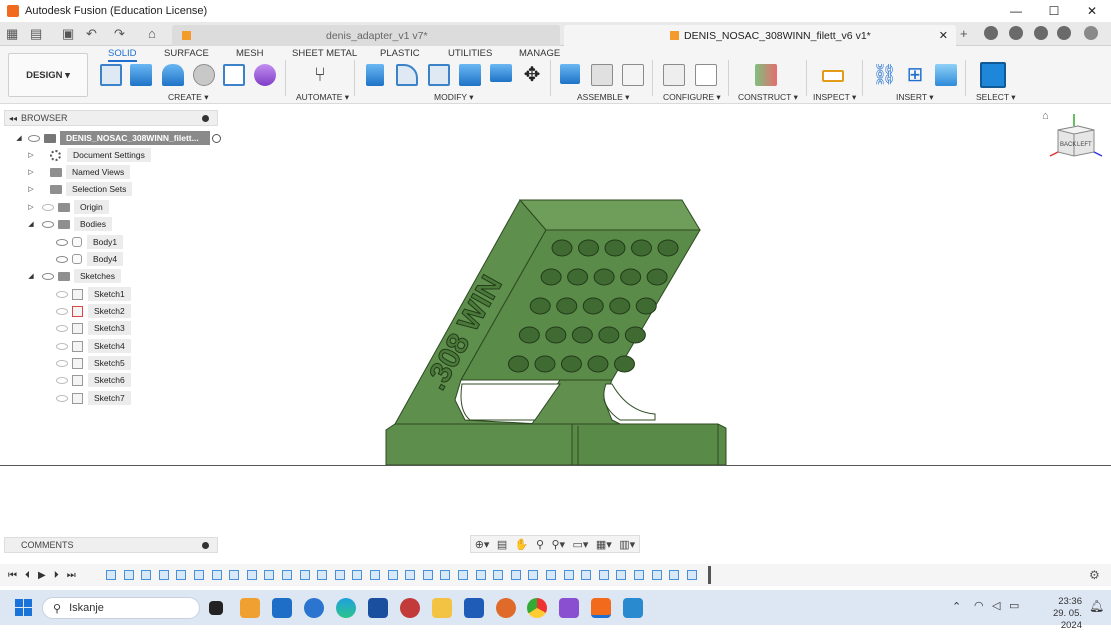 This screenshot has height=632, width=1111. Describe the element at coordinates (706, 75) in the screenshot. I see `configuration-table-icon` at that location.